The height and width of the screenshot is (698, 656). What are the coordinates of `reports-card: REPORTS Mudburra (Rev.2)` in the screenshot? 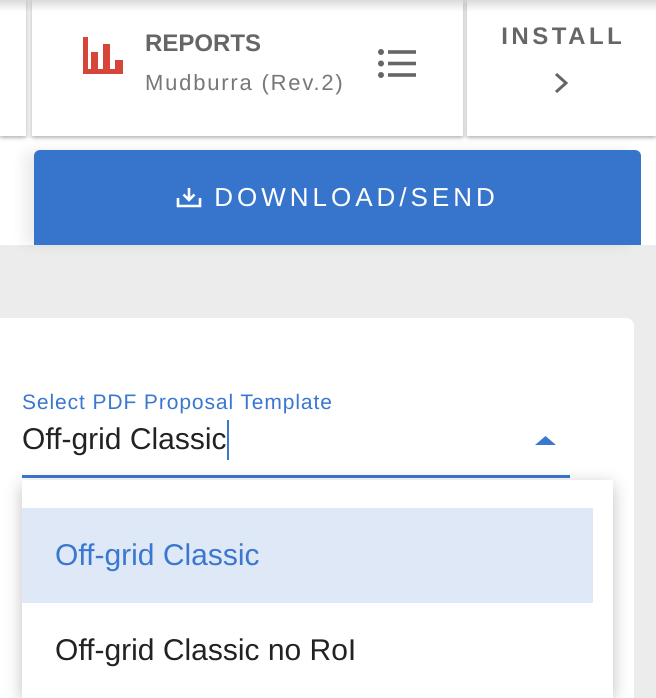 It's located at (247, 68).